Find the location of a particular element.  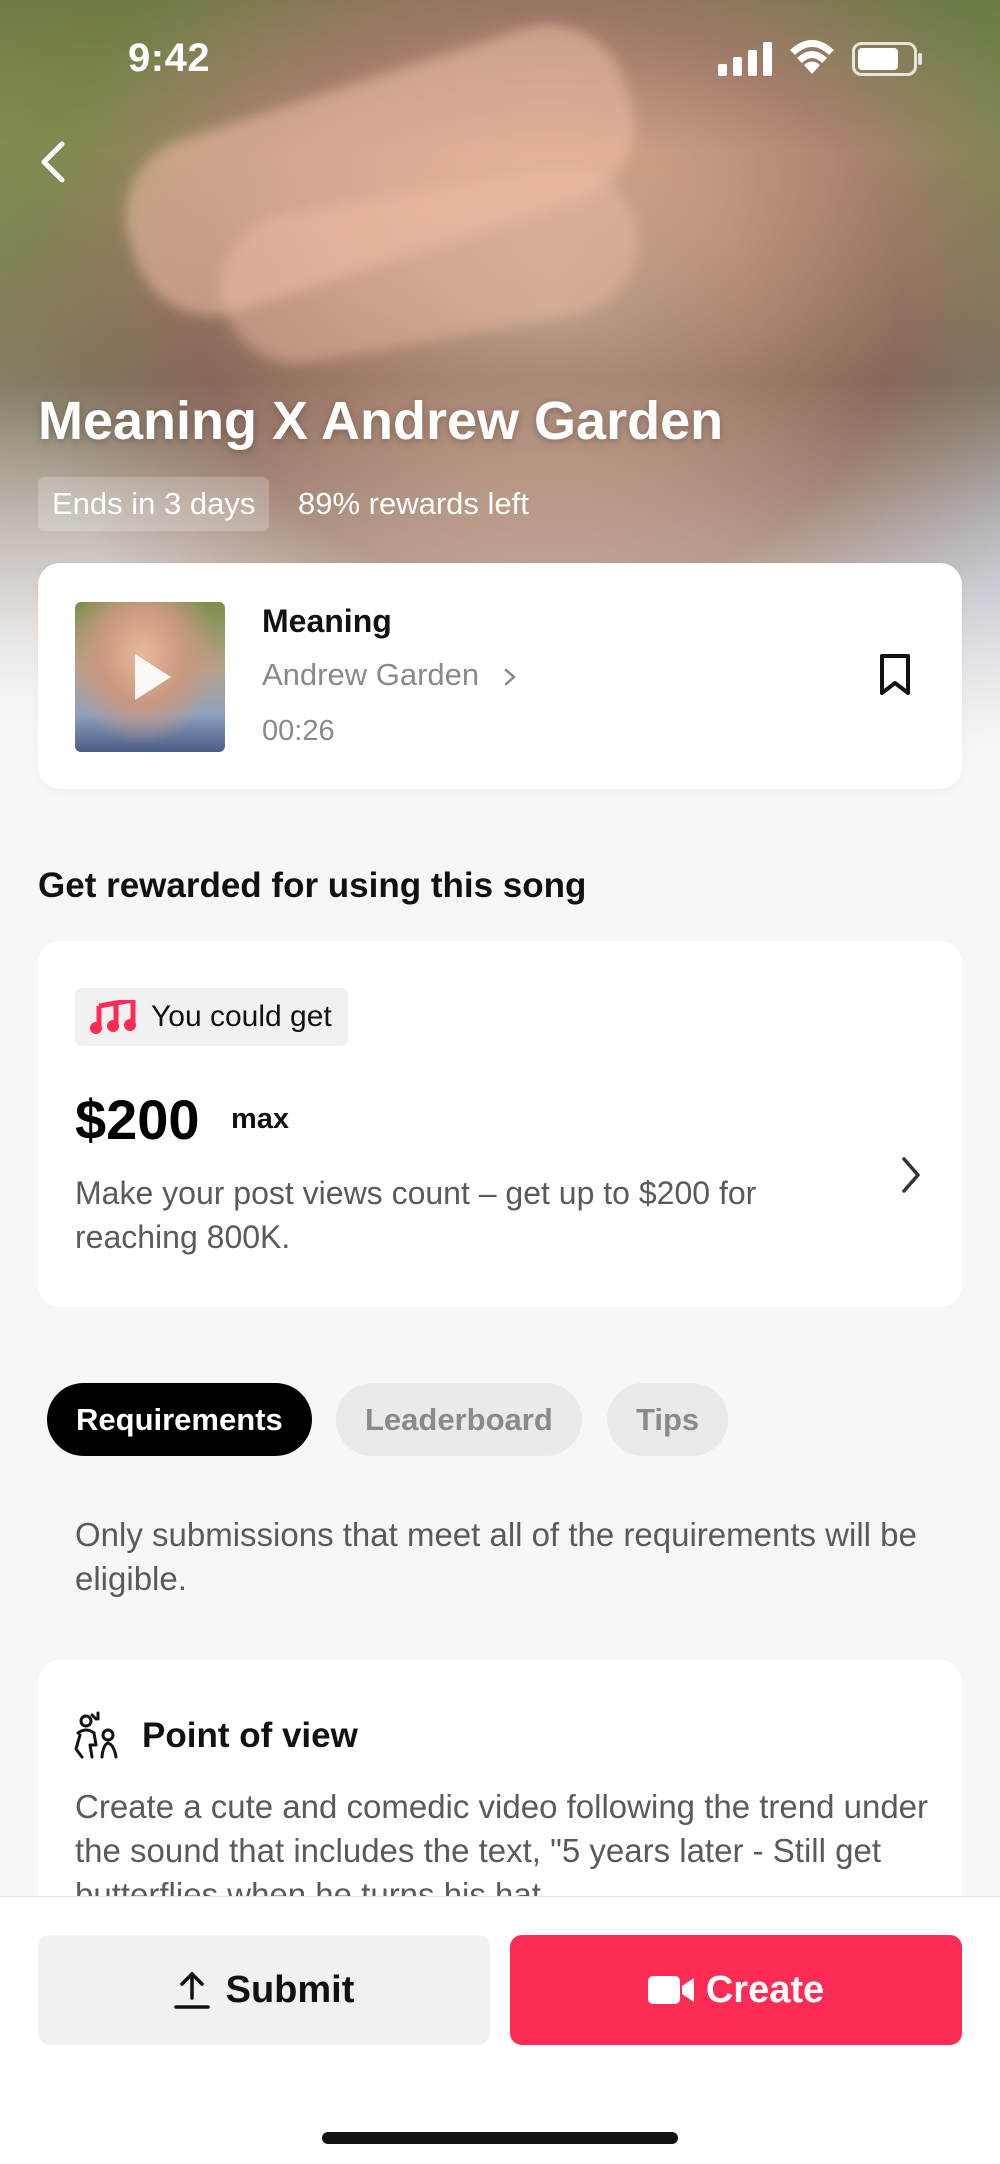

play-icon is located at coordinates (153, 677).